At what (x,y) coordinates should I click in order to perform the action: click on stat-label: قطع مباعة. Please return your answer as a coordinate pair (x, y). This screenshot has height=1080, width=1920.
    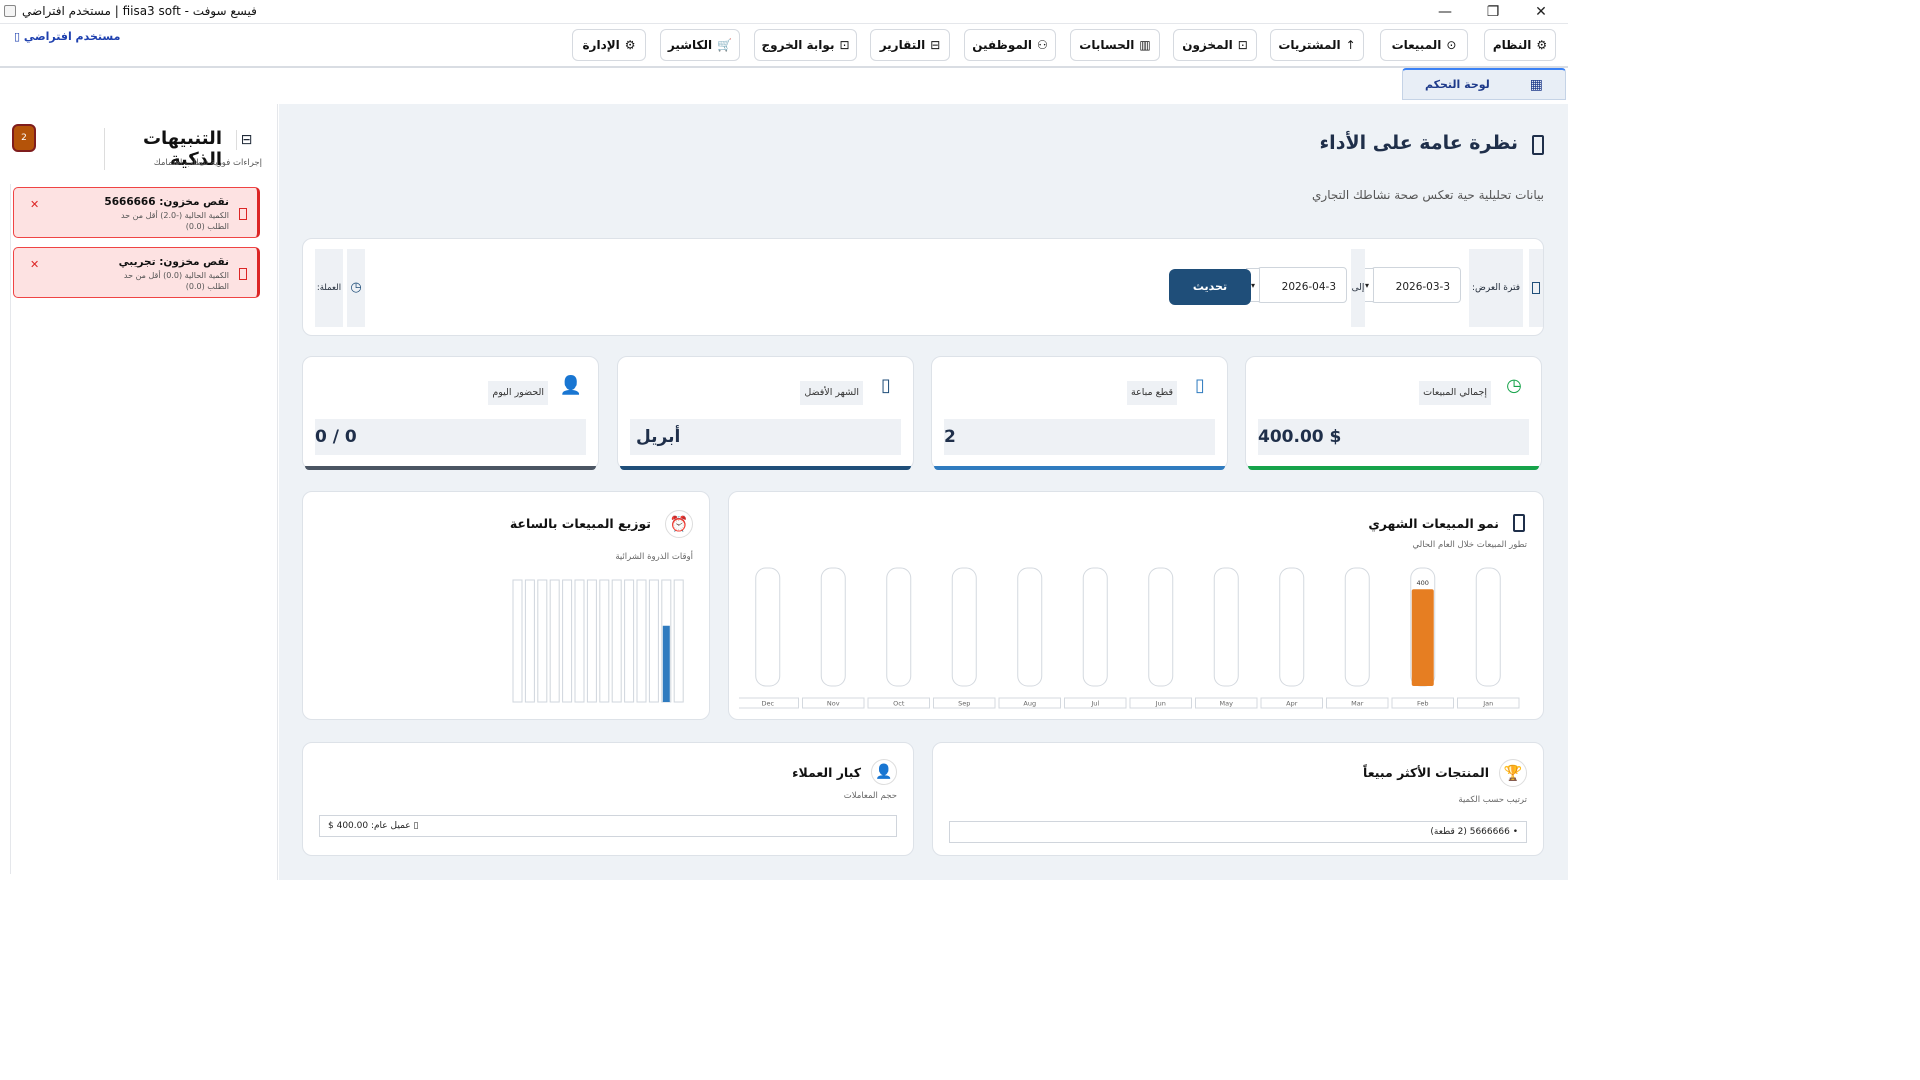
    Looking at the image, I should click on (1151, 393).